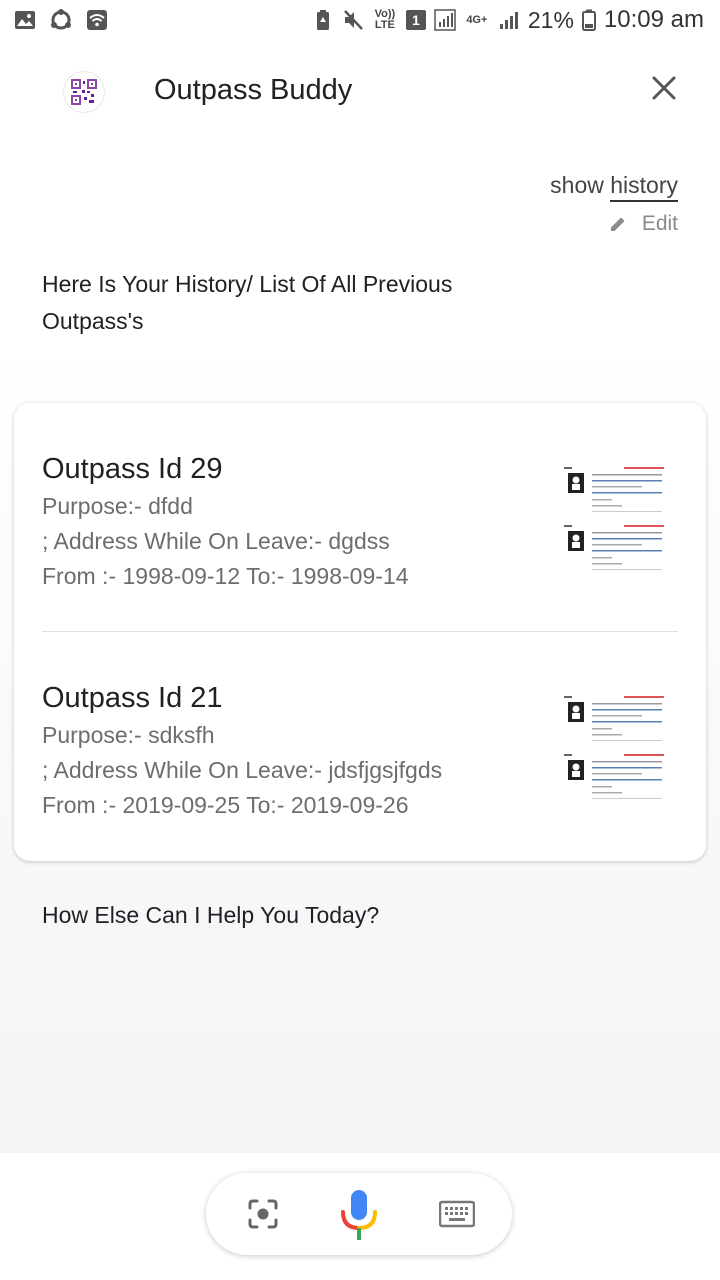 This screenshot has height=1280, width=720. I want to click on qr-code-icon, so click(84, 92).